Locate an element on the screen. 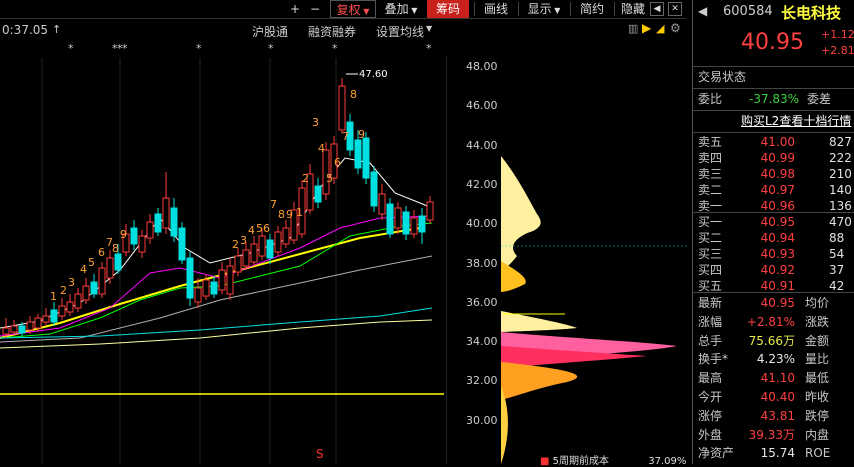 The height and width of the screenshot is (467, 854). high-marker-label: 47.60 is located at coordinates (373, 74).